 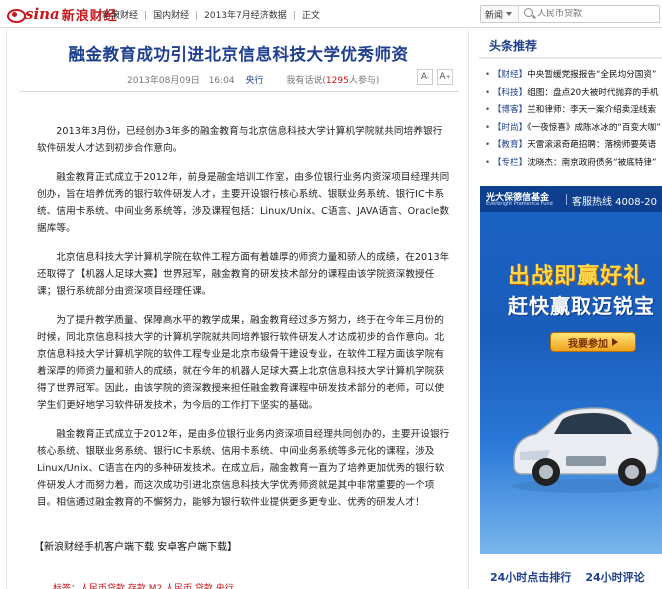 What do you see at coordinates (306, 81) in the screenshot?
I see `comment-prefix: 我有话说(` at bounding box center [306, 81].